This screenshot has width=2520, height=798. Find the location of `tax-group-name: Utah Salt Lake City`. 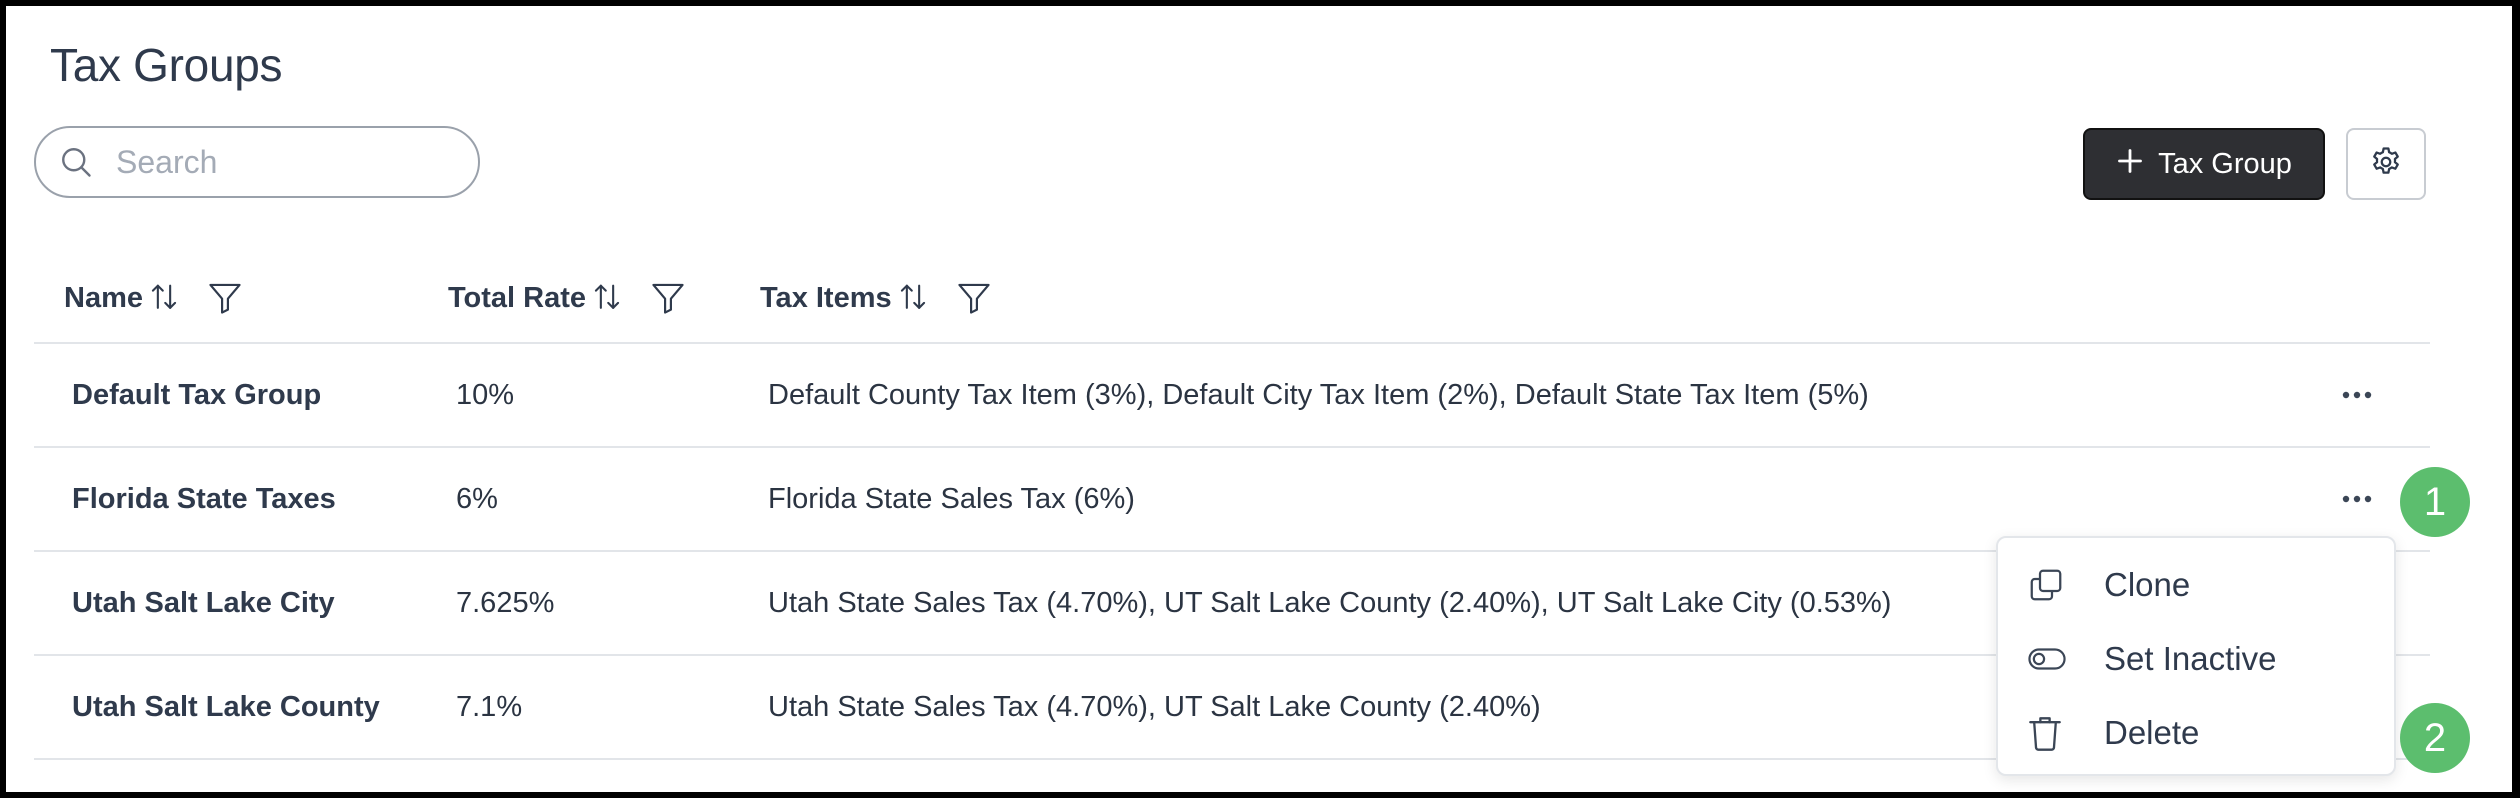

tax-group-name: Utah Salt Lake City is located at coordinates (203, 602).